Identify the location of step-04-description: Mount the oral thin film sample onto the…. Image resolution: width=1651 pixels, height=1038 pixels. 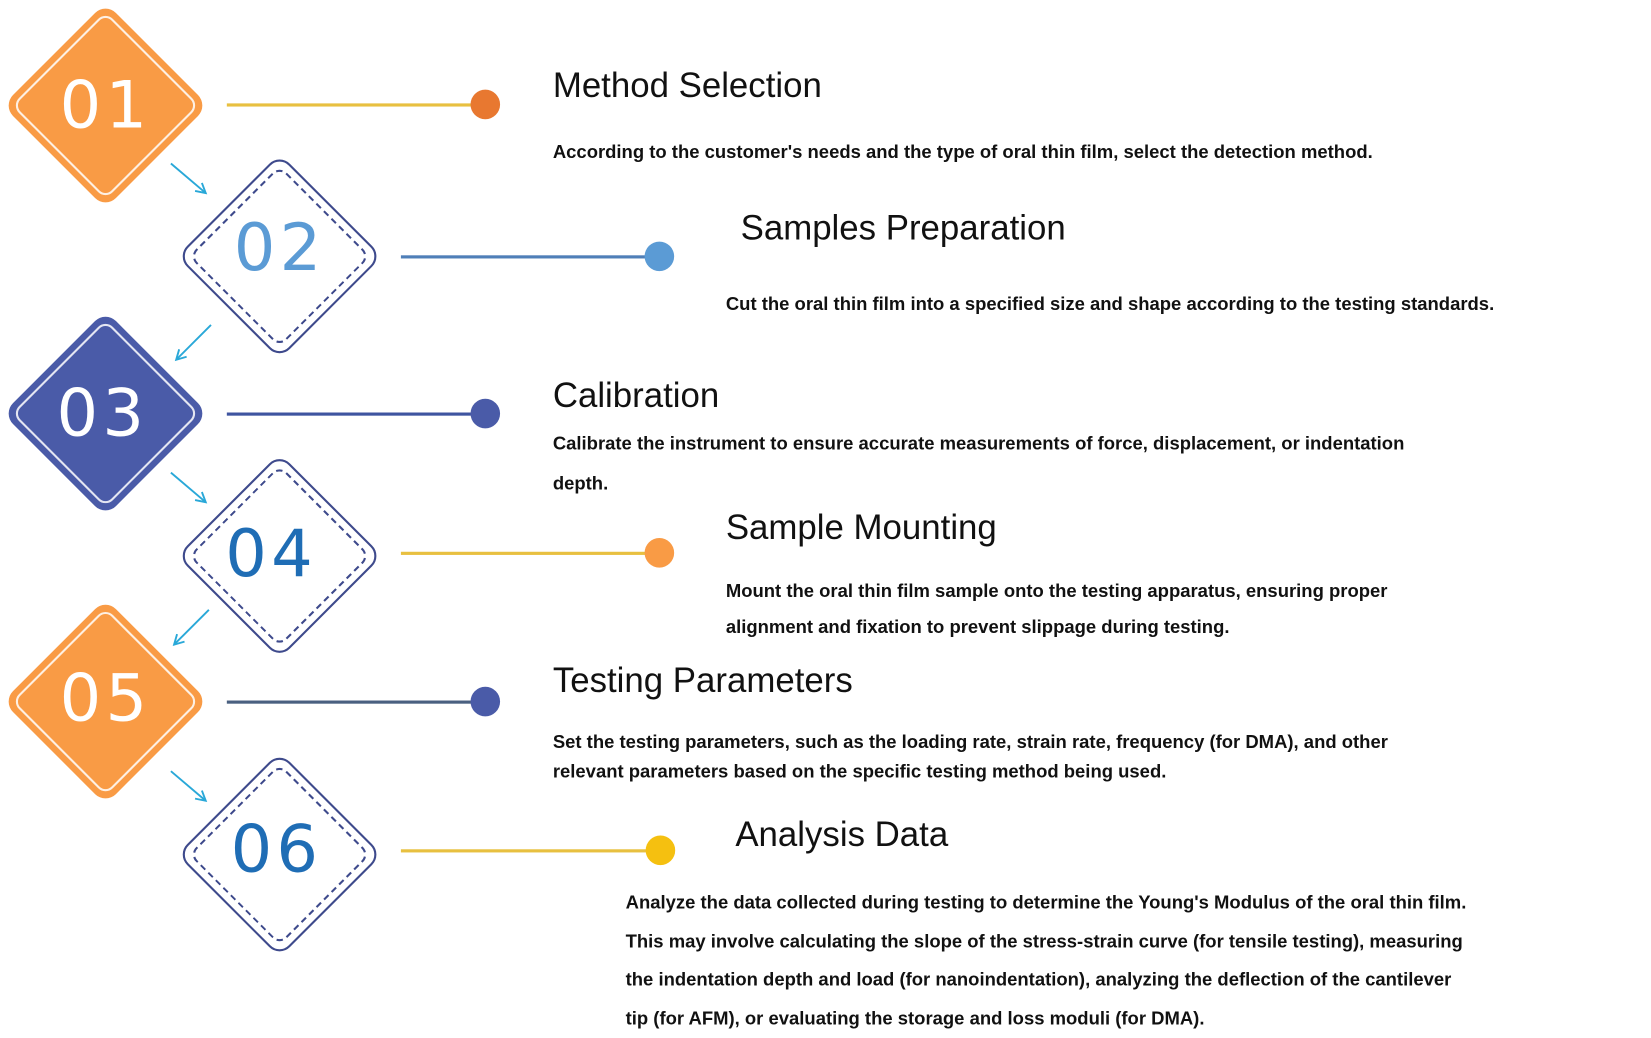
(1057, 609).